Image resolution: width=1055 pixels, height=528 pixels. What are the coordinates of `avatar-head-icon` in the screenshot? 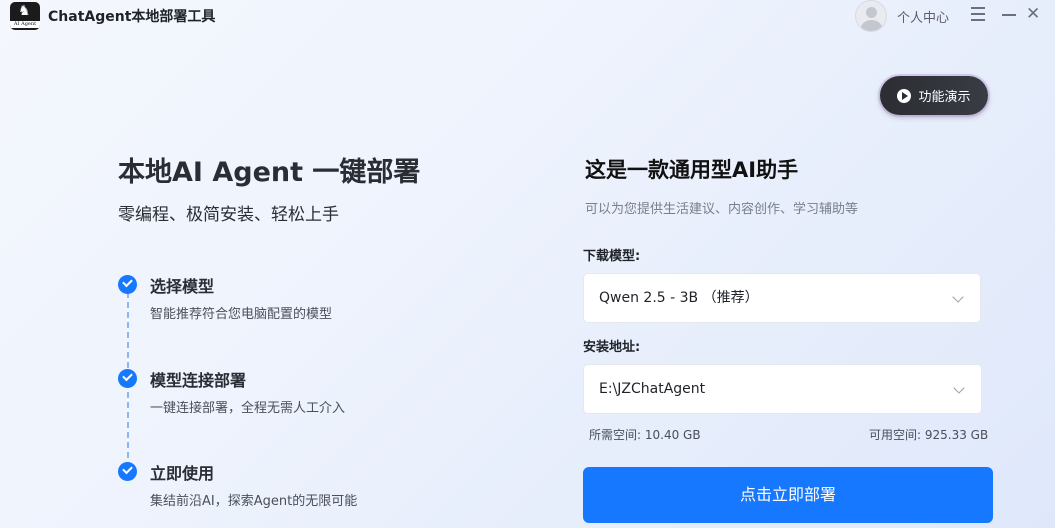 It's located at (871, 12).